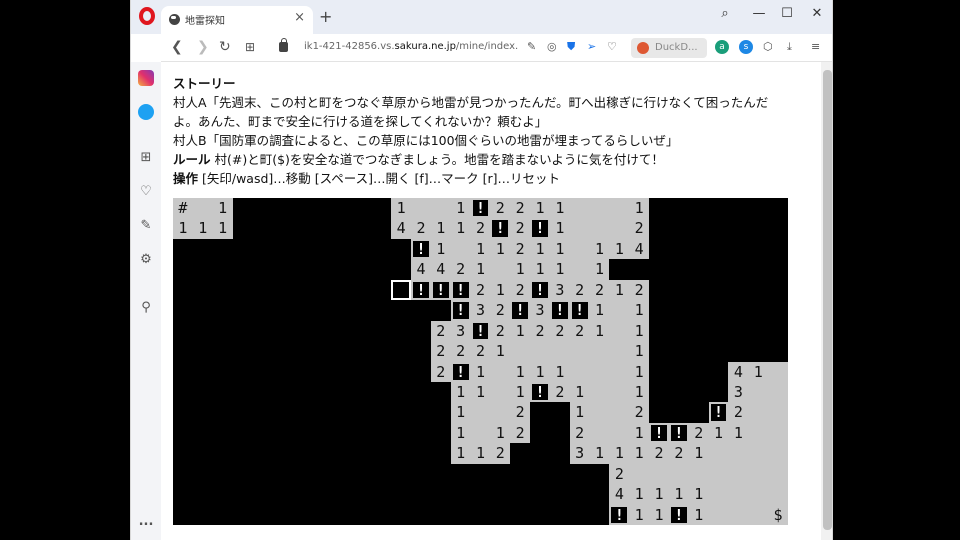 The width and height of the screenshot is (960, 540). Describe the element at coordinates (183, 208) in the screenshot. I see `village-cell: #` at that location.